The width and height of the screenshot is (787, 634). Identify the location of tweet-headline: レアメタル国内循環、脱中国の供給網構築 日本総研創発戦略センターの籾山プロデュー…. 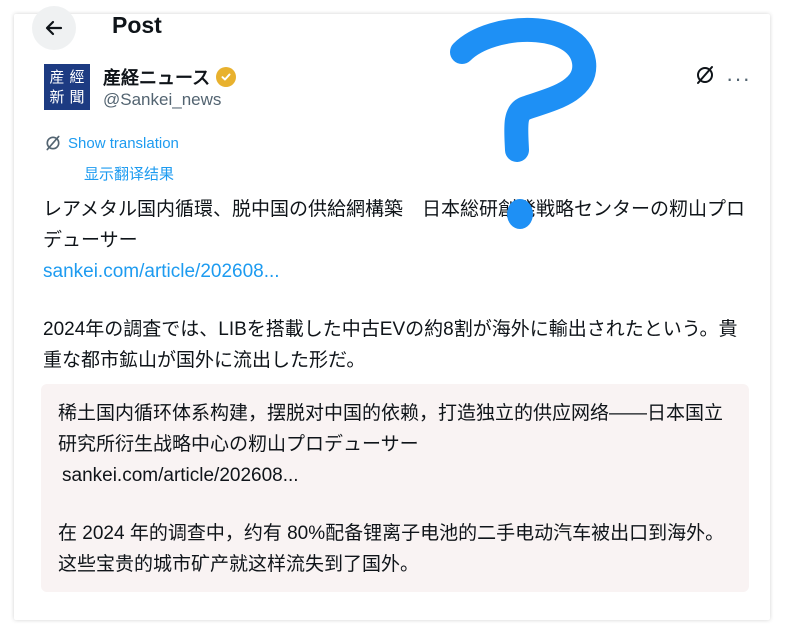
(394, 225).